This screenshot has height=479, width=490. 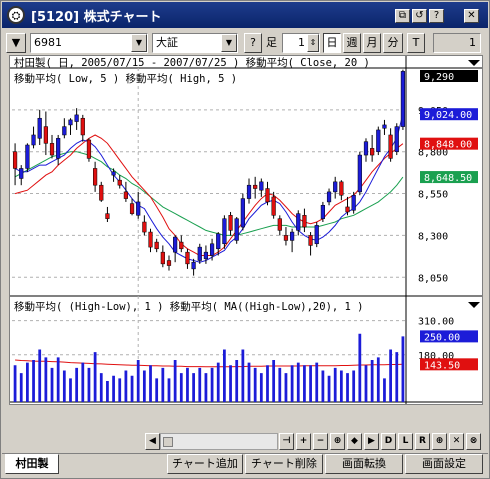 I want to click on tab-bar: 村田製 チャート追加 チャート削除 画面転換 画面設定, so click(x=245, y=465).